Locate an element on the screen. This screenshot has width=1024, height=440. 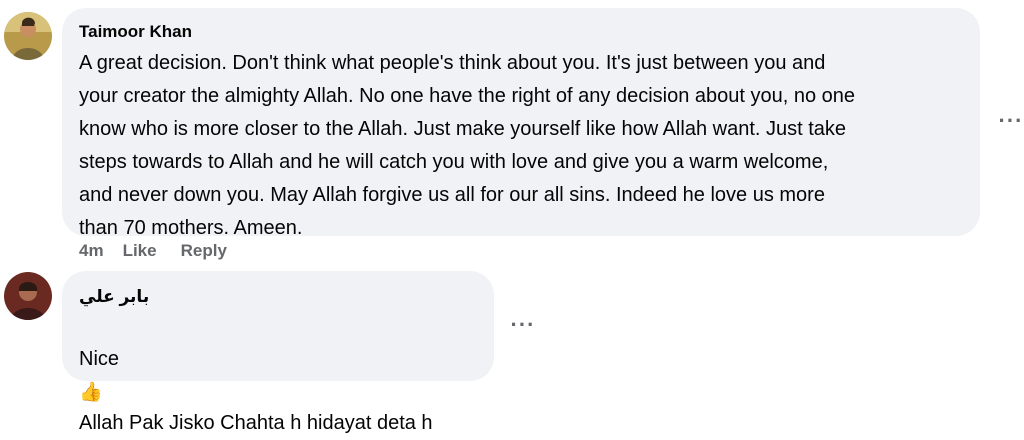
comment-text: Nice 👍 is located at coordinates (278, 359).